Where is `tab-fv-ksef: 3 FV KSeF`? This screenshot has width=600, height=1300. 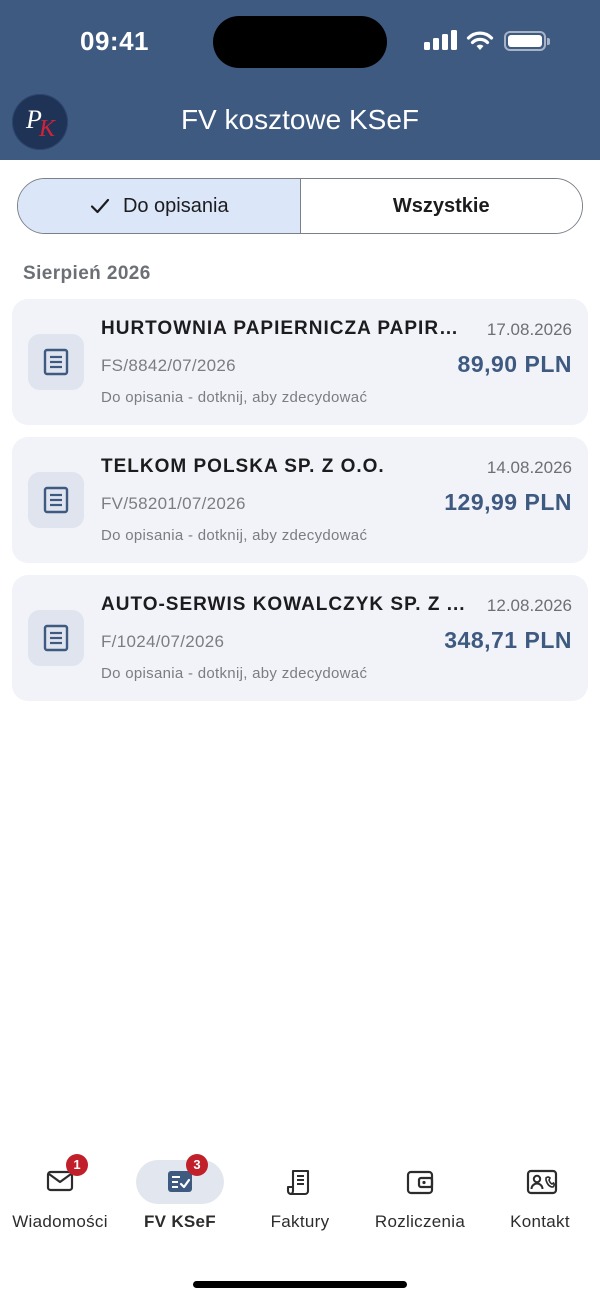 tab-fv-ksef: 3 FV KSeF is located at coordinates (180, 1195).